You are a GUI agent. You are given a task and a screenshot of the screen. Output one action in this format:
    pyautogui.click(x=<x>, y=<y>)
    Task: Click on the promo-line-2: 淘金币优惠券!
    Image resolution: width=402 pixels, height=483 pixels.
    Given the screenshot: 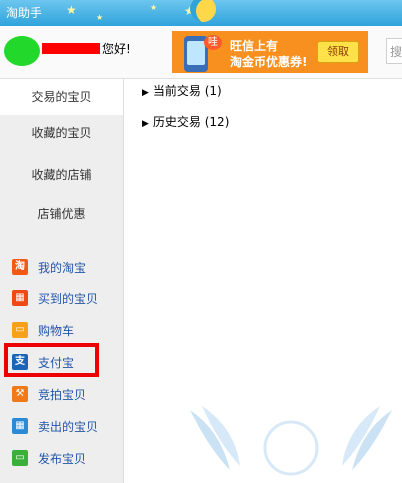 What is the action you would take?
    pyautogui.click(x=269, y=62)
    